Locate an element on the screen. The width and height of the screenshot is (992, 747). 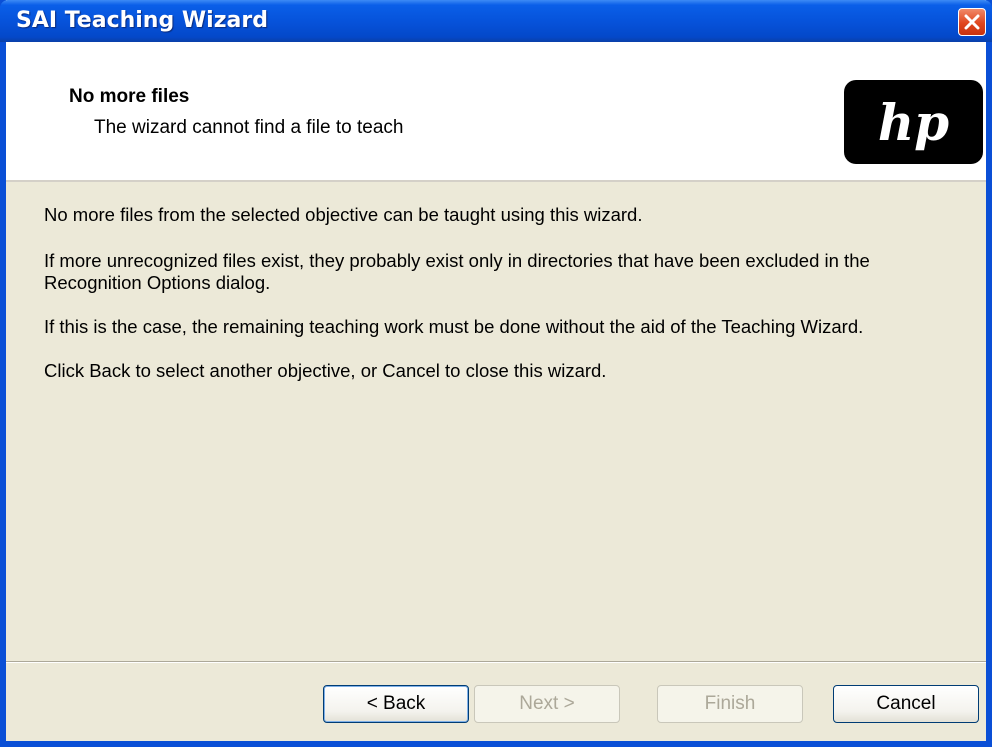
title-bar: SAI Teaching Wizard is located at coordinates (496, 21).